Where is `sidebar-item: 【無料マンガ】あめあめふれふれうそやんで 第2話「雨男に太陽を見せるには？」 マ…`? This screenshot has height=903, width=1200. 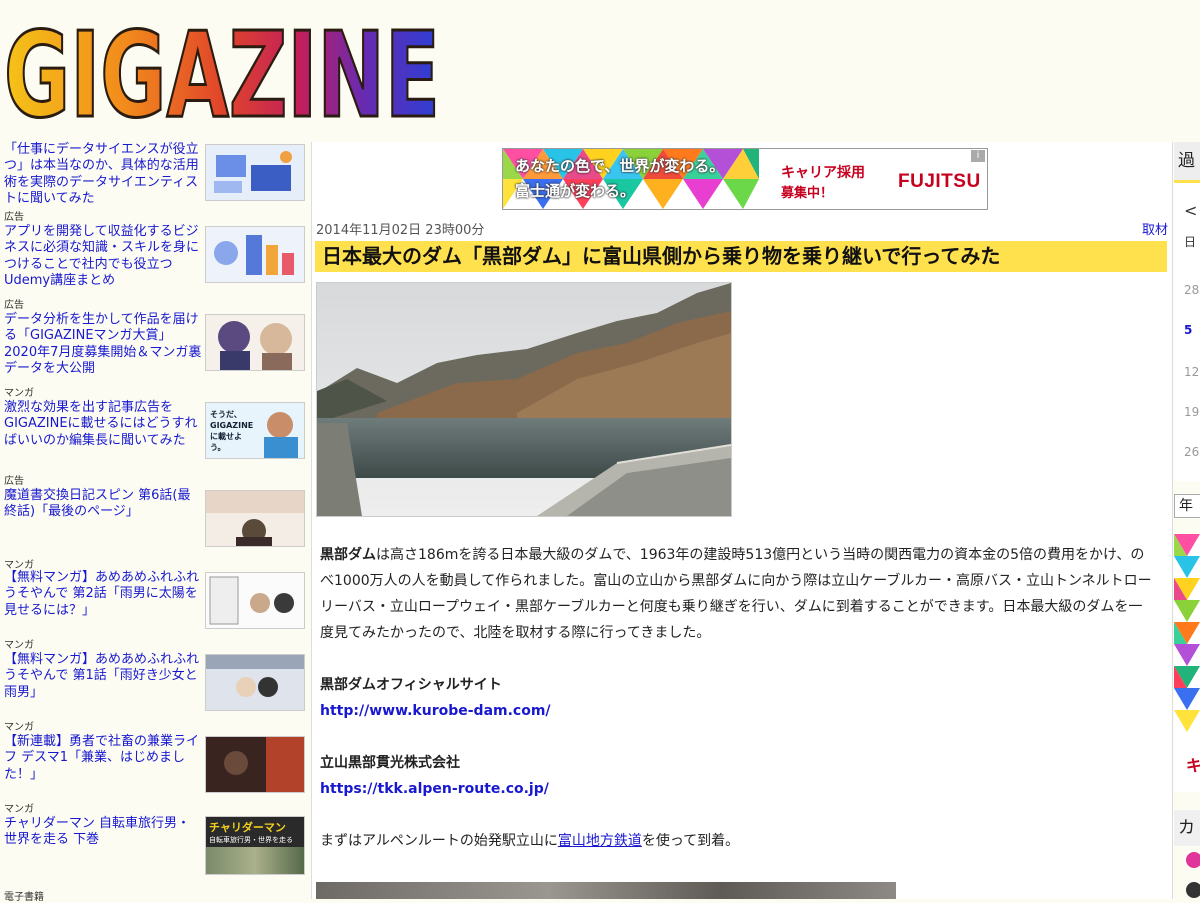
sidebar-item: 【無料マンガ】あめあめふれふれうそやんで 第2話「雨男に太陽を見せるには？」 マ… is located at coordinates (152, 611).